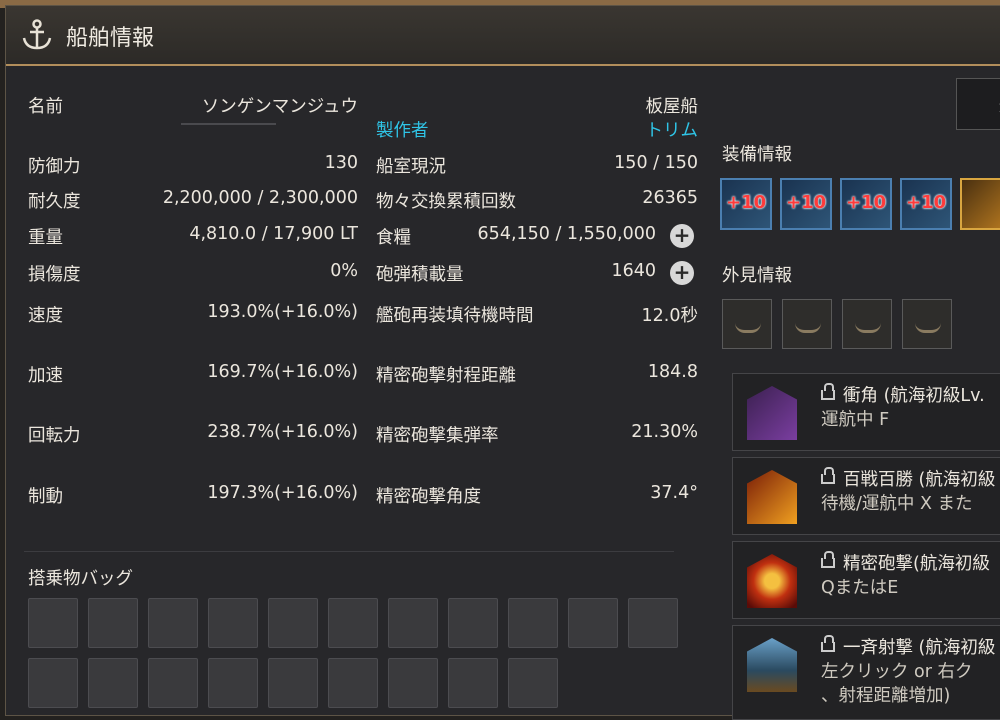 The height and width of the screenshot is (720, 1000). I want to click on skill-desc: 待機/運航中 X また, so click(897, 504).